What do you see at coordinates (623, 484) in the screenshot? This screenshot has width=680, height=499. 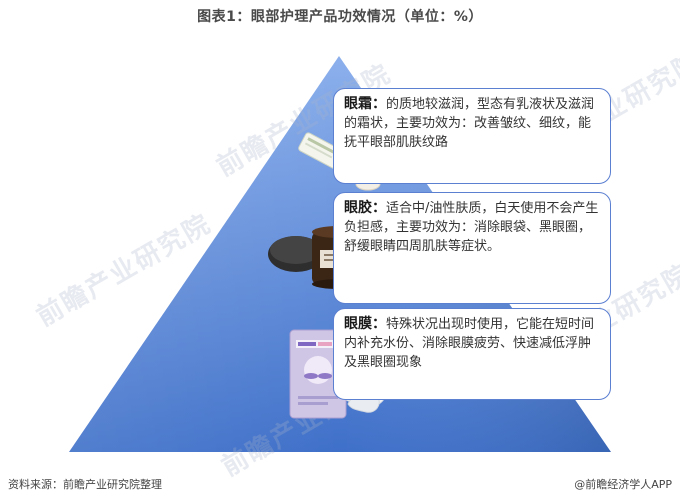 I see `brand-credit: @前瞻经济学人APP` at bounding box center [623, 484].